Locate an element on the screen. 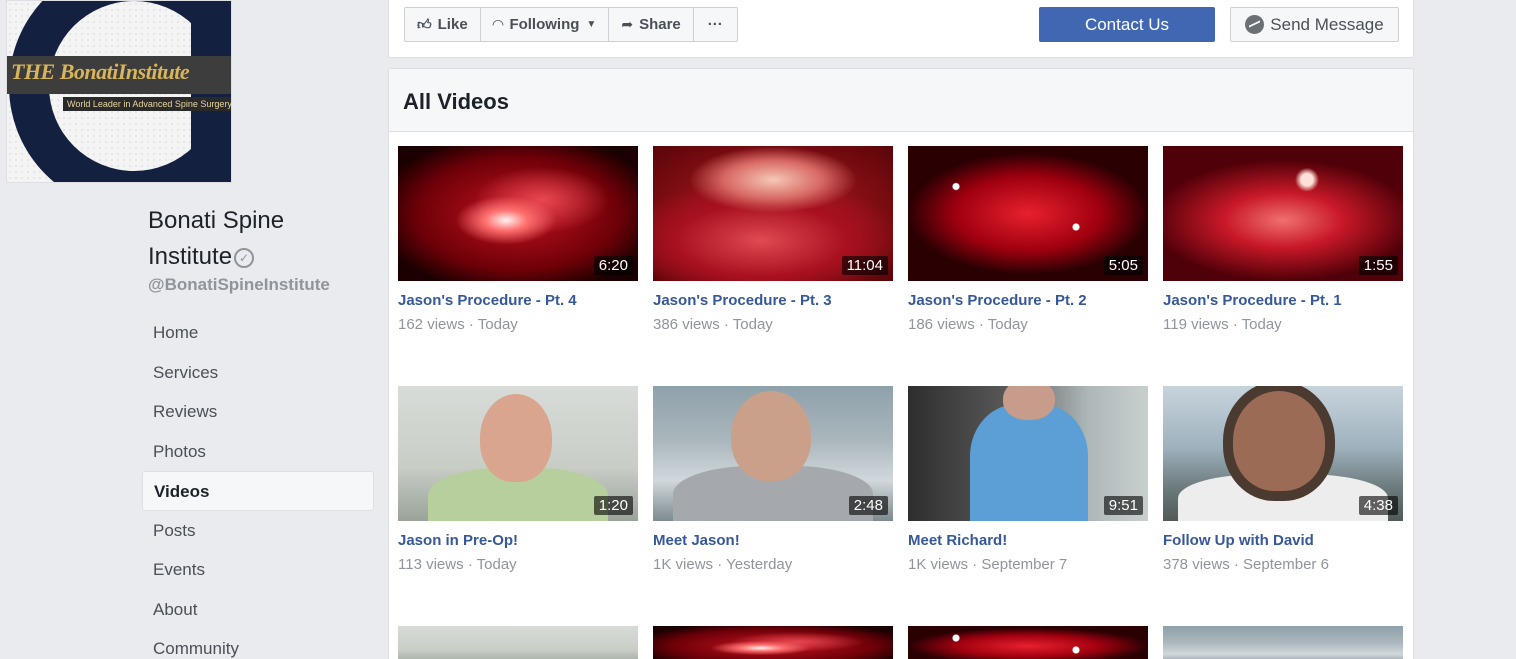 Image resolution: width=1516 pixels, height=659 pixels. cover-brand-text: THE BonatiInstitute is located at coordinates (100, 71).